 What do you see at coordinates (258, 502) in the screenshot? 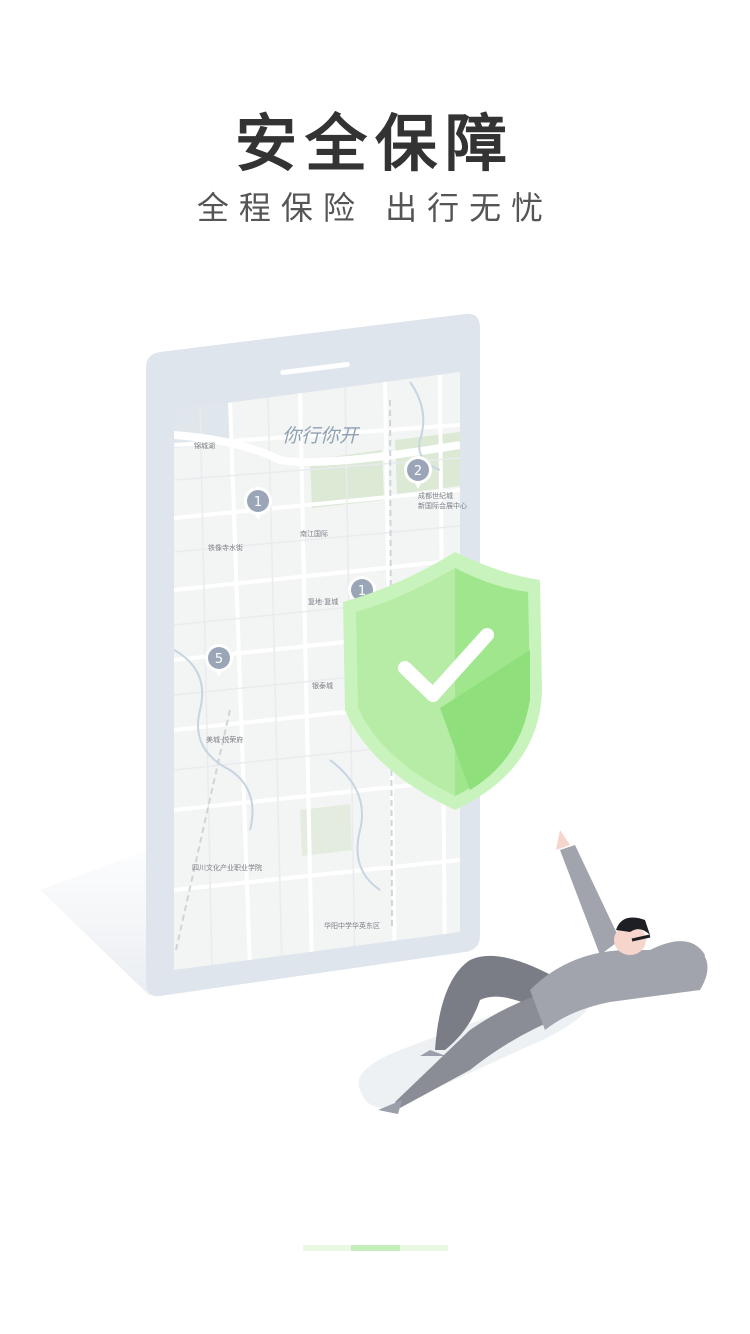
I see `pin-number: 1` at bounding box center [258, 502].